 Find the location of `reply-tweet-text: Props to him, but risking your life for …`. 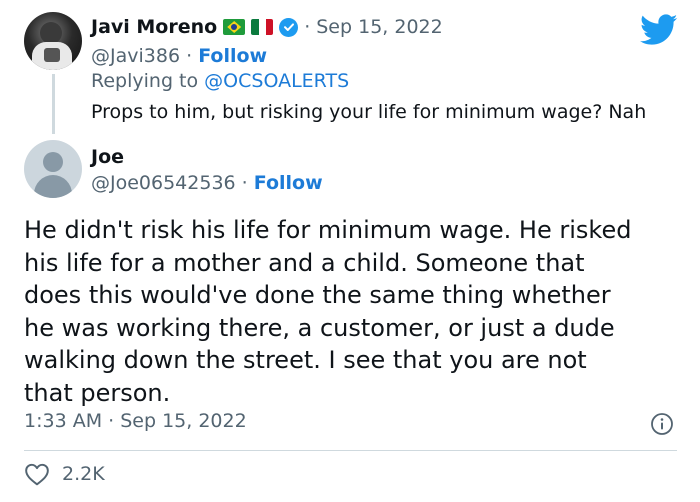

reply-tweet-text: Props to him, but risking your life for … is located at coordinates (369, 112).